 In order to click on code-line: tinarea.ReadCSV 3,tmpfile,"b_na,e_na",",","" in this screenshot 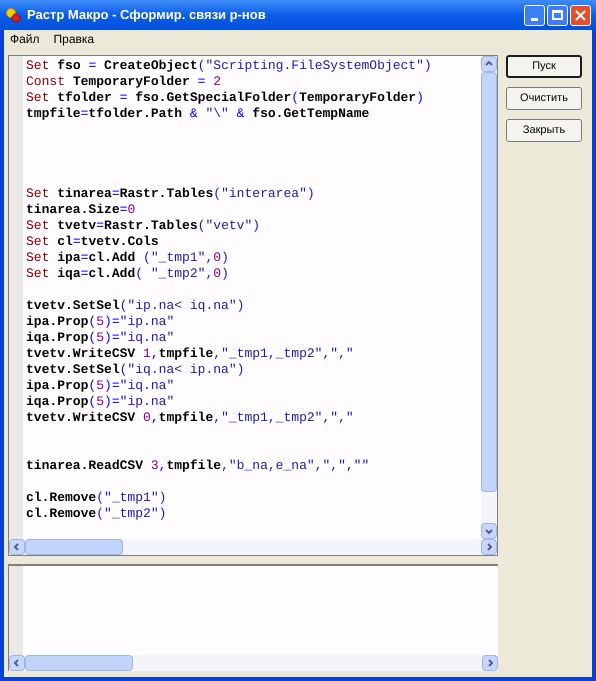, I will do `click(198, 466)`.